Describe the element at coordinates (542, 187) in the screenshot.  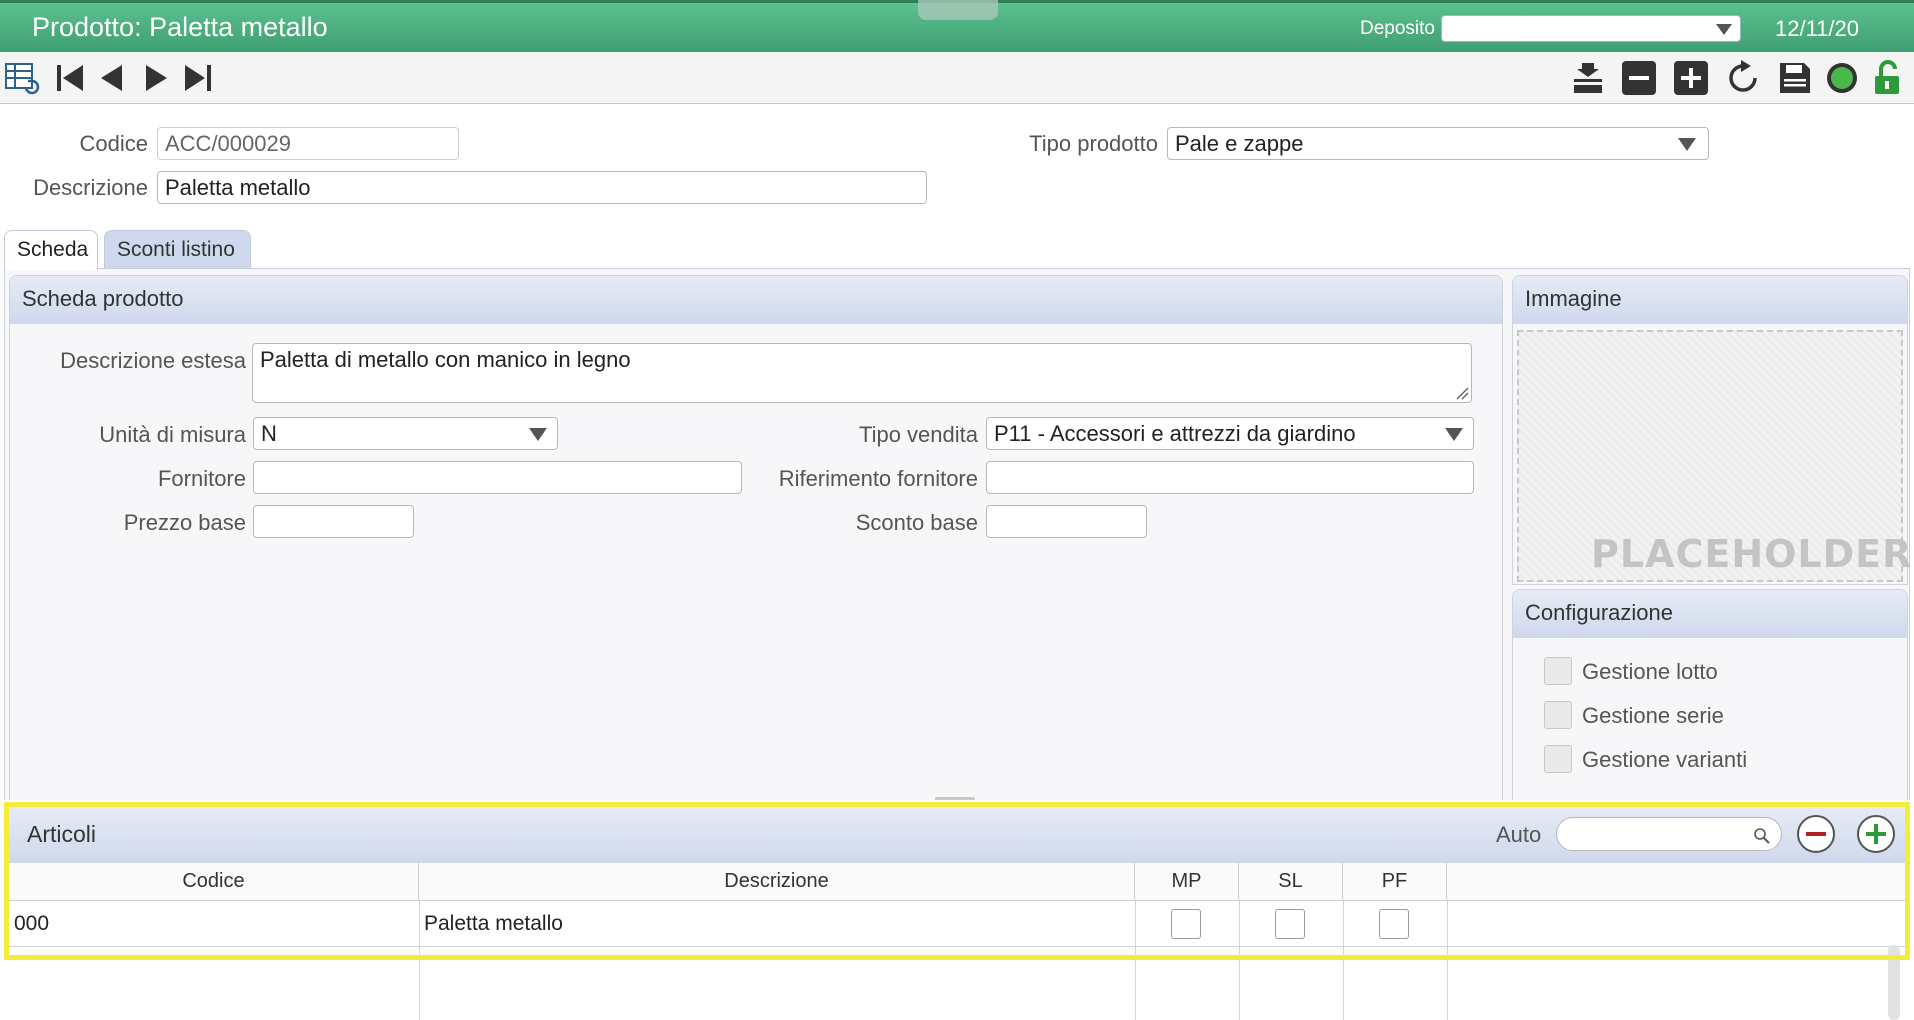
I see `descrizione-field: Paletta metallo` at that location.